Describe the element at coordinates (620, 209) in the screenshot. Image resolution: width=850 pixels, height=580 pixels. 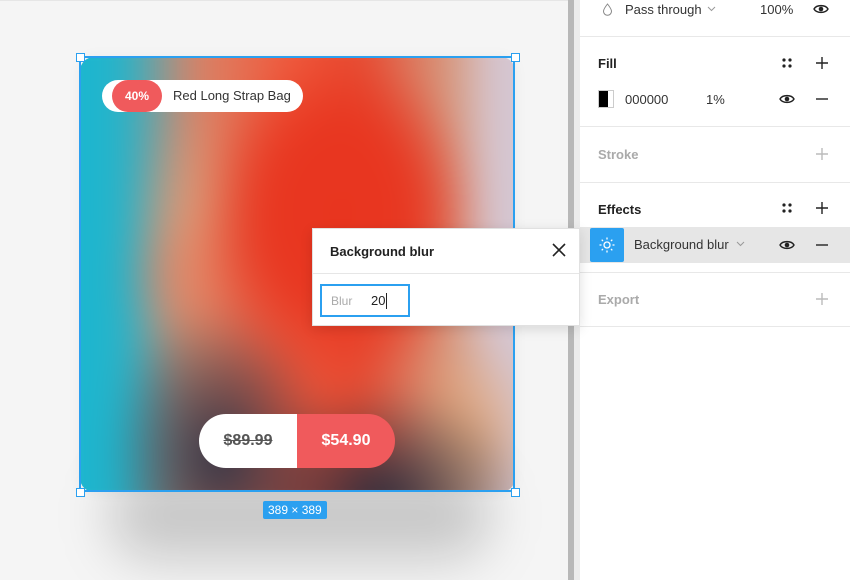
I see `effects-section-title: Effects` at that location.